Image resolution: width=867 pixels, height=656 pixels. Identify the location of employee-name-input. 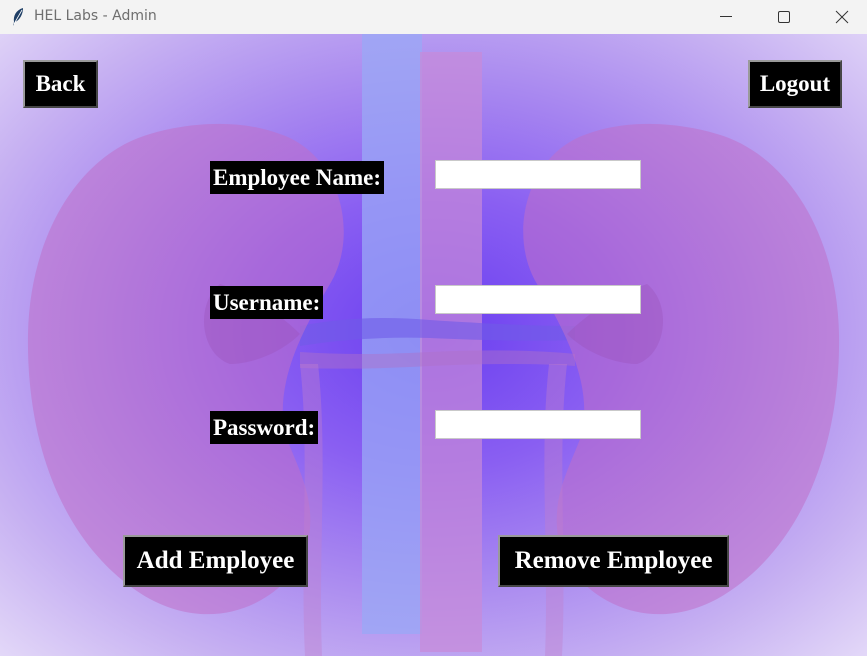
(538, 174).